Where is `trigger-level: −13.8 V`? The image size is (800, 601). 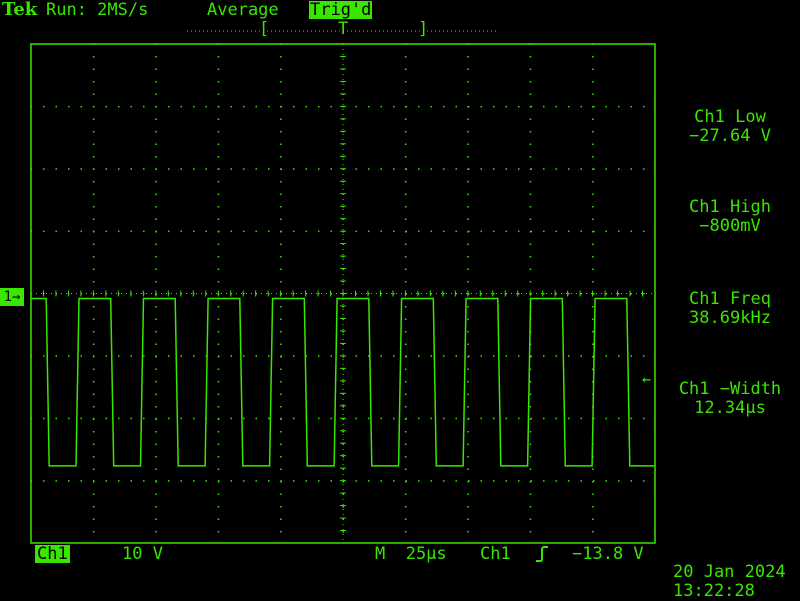
trigger-level: −13.8 V is located at coordinates (608, 554).